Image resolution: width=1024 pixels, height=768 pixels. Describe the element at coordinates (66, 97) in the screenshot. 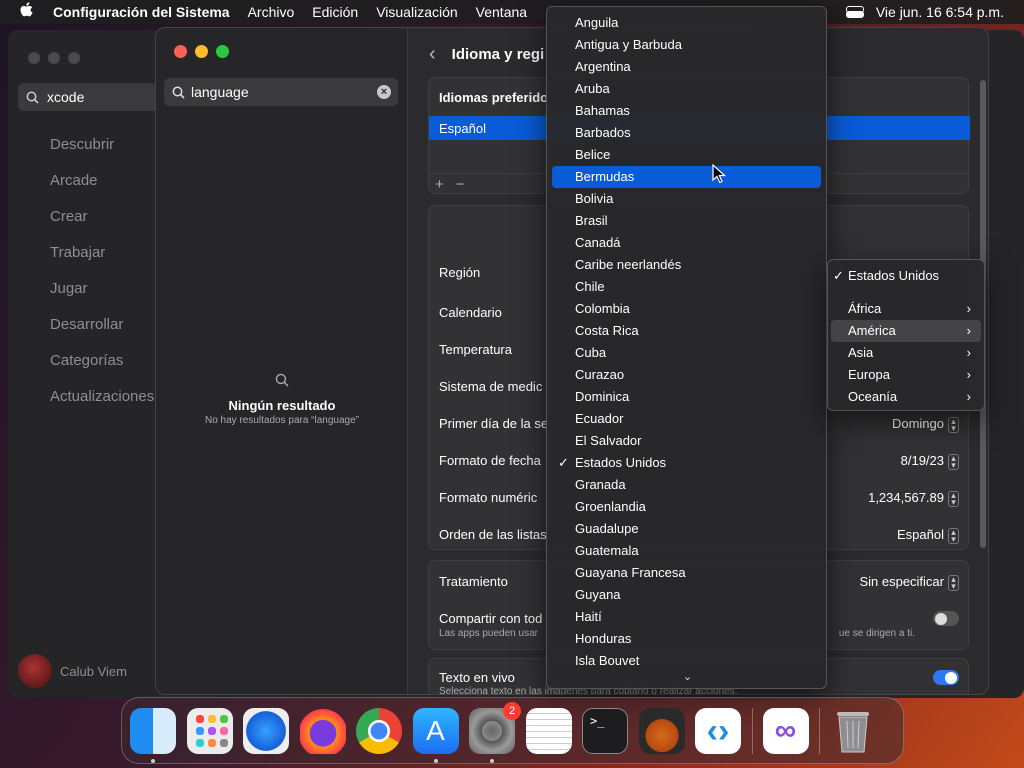

I see `appstore-search-value: xcode` at that location.